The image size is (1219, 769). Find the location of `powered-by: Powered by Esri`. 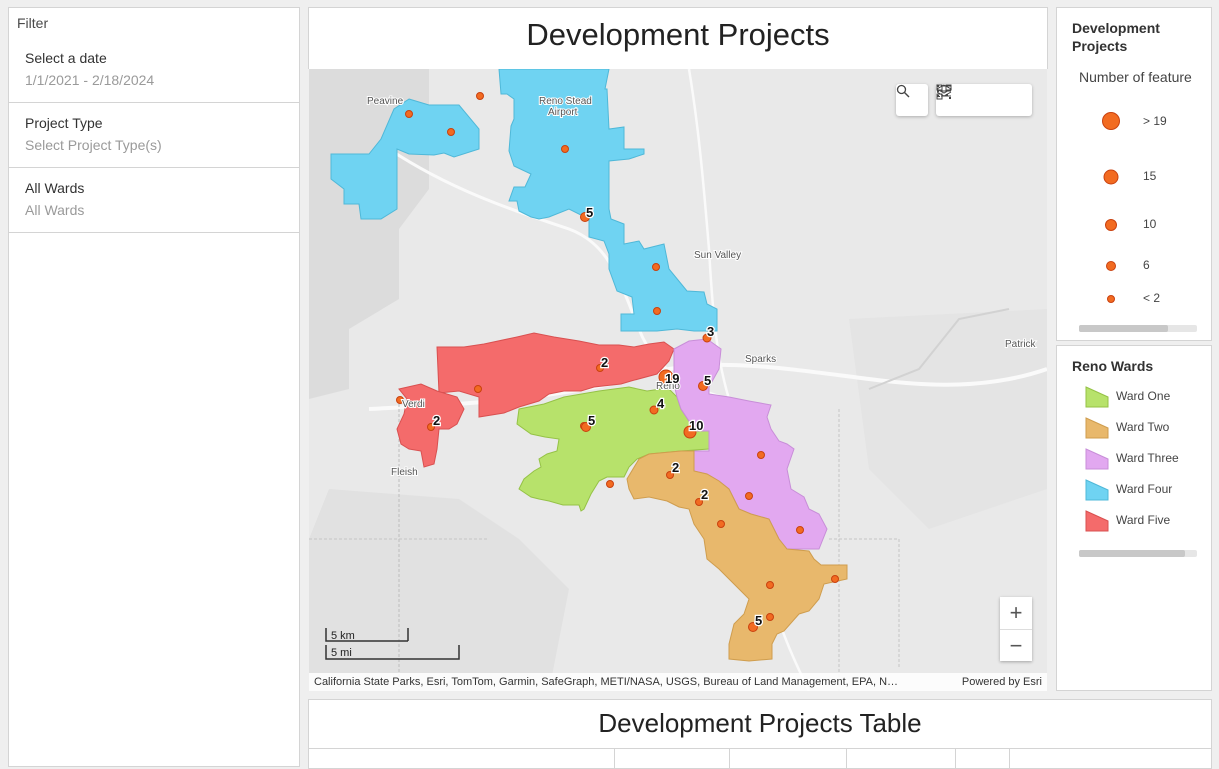

powered-by: Powered by Esri is located at coordinates (1002, 682).